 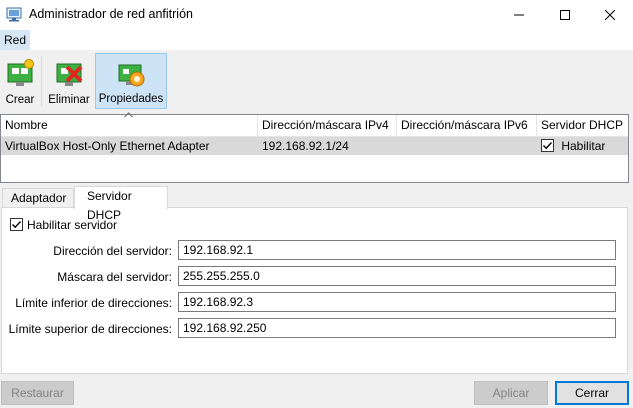 What do you see at coordinates (131, 75) in the screenshot?
I see `properties-icon` at bounding box center [131, 75].